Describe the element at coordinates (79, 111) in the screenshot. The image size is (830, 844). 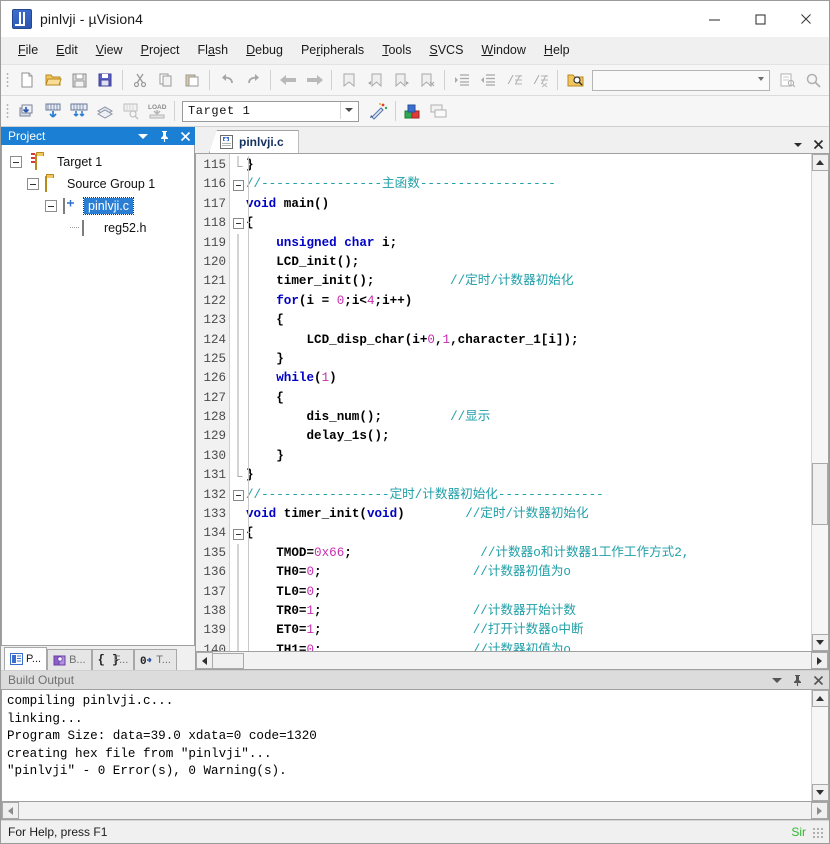
I see `rebuild-all-icon` at that location.